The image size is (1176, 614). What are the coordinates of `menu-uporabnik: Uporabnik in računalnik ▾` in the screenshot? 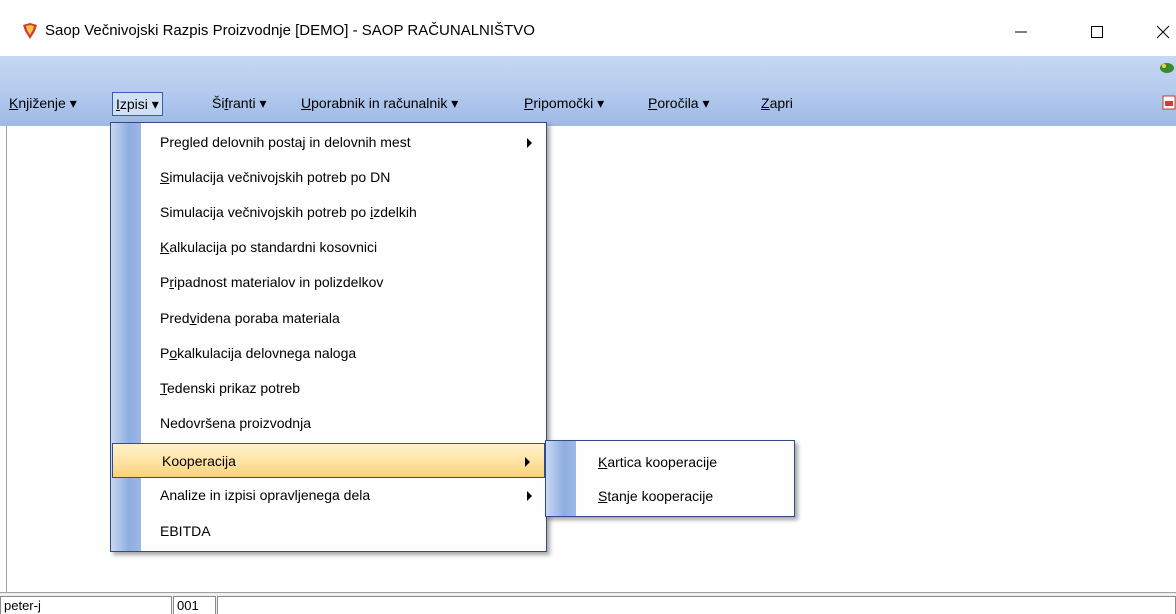 It's located at (379, 104).